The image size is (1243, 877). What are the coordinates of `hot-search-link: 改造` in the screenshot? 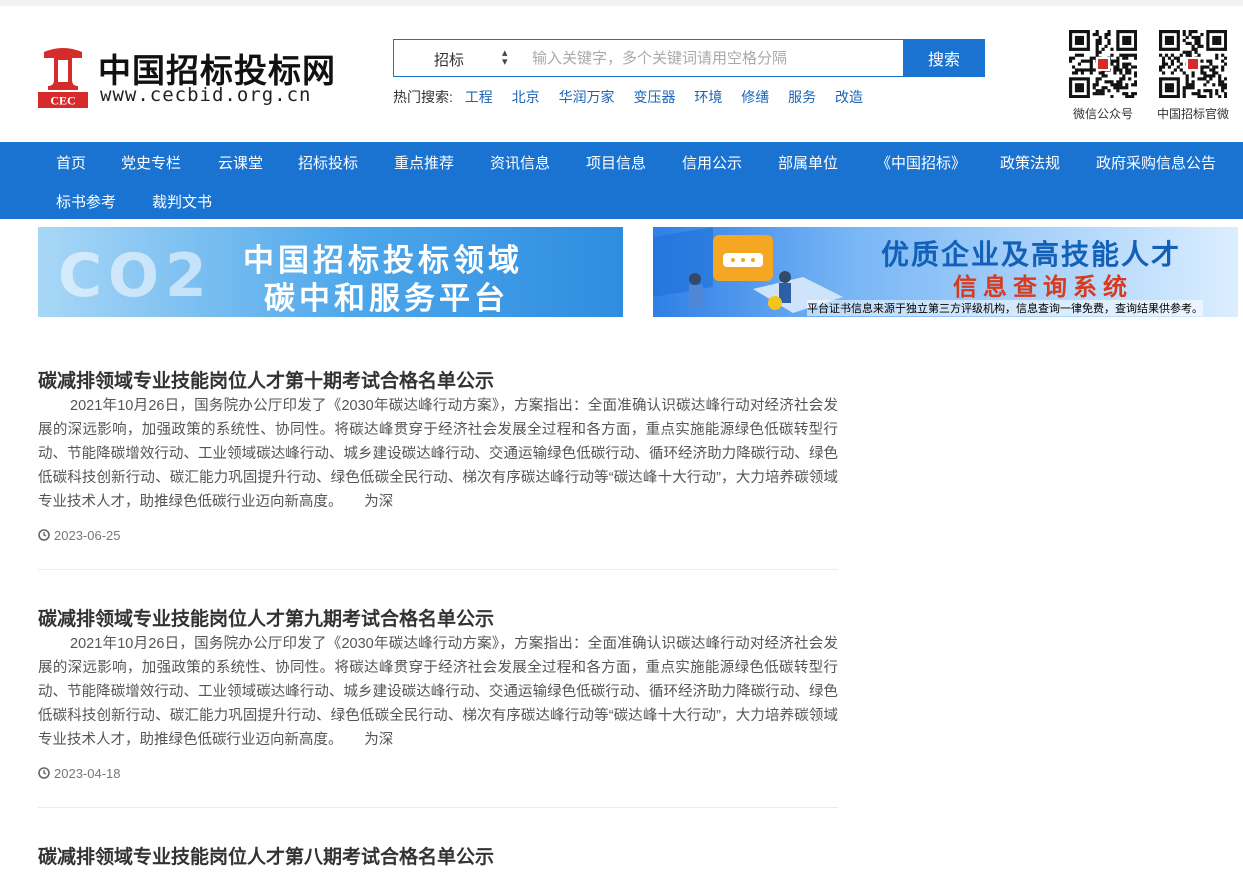 It's located at (849, 97).